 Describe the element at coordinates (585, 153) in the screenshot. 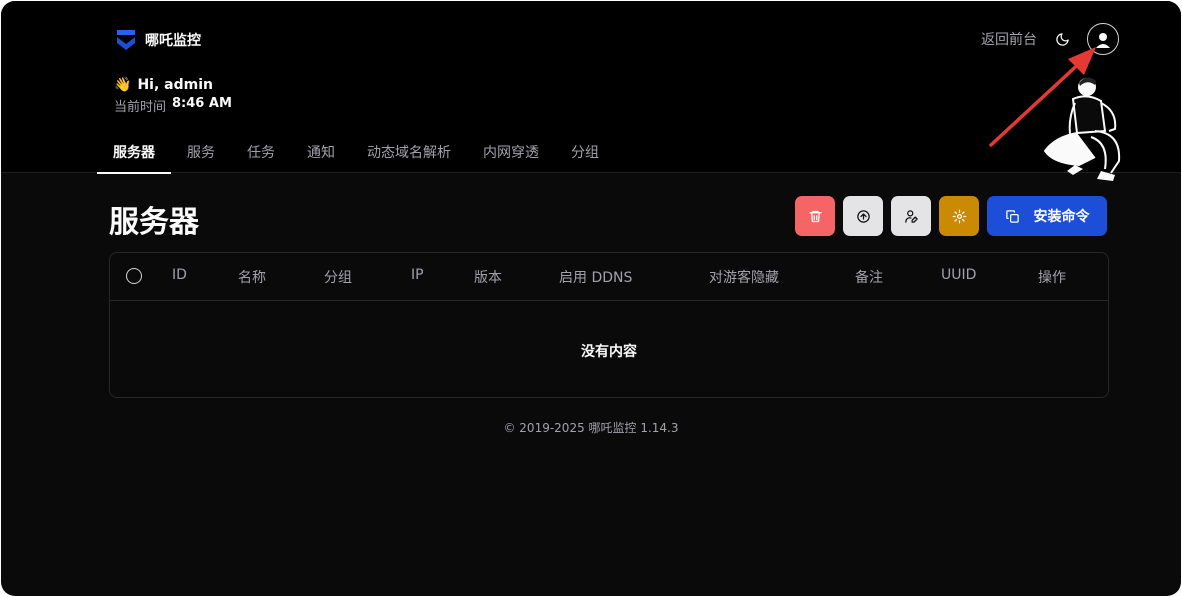

I see `tab-groups: 分组` at that location.